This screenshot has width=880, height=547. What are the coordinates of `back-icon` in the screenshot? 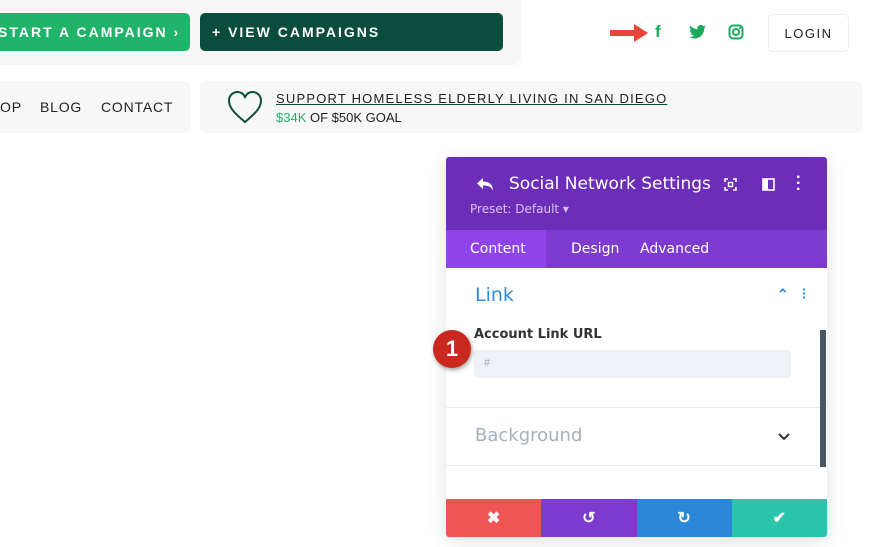 It's located at (485, 184).